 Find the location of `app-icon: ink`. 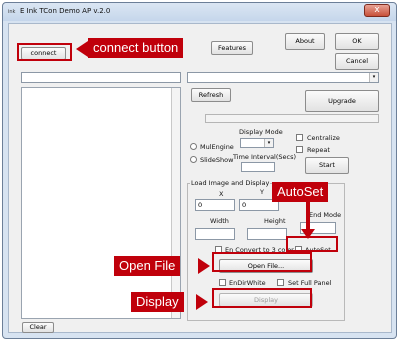

app-icon: ink is located at coordinates (12, 12).